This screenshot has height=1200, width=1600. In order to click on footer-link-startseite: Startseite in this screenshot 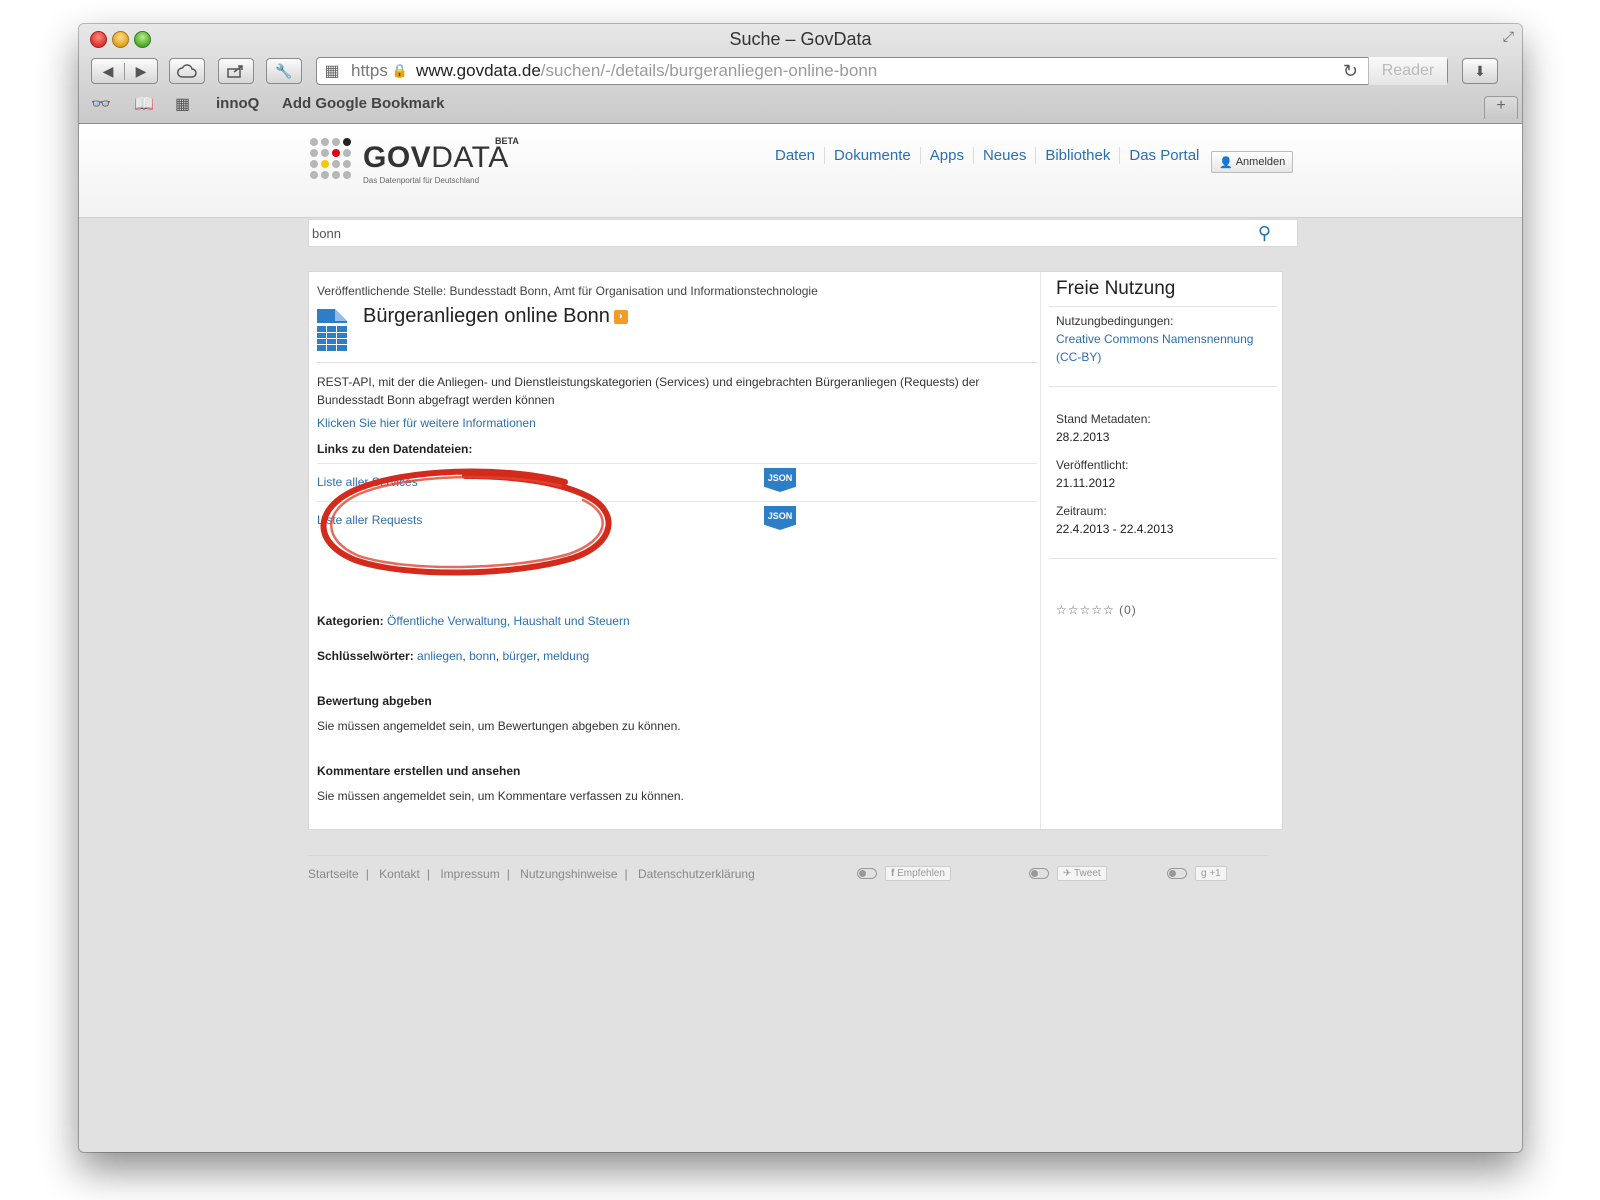, I will do `click(333, 874)`.